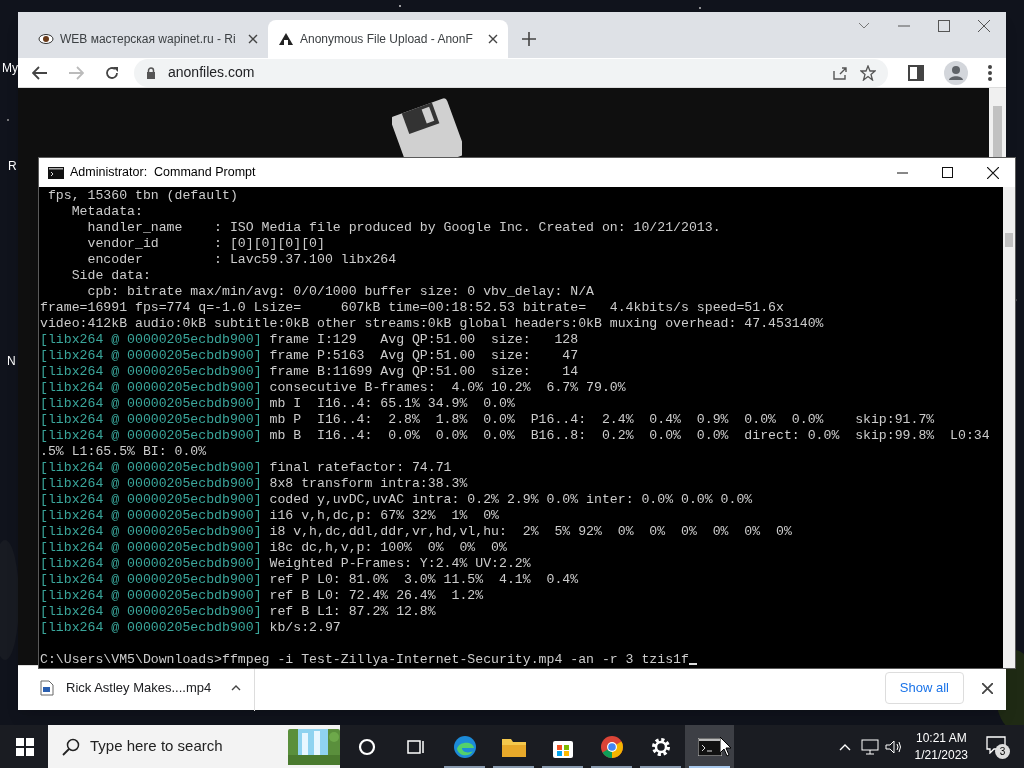  I want to click on console-line: [libx264 @ 00000205ecbdb900] frame P:5163 Avg QP:51.00 size: 47, so click(309, 356).